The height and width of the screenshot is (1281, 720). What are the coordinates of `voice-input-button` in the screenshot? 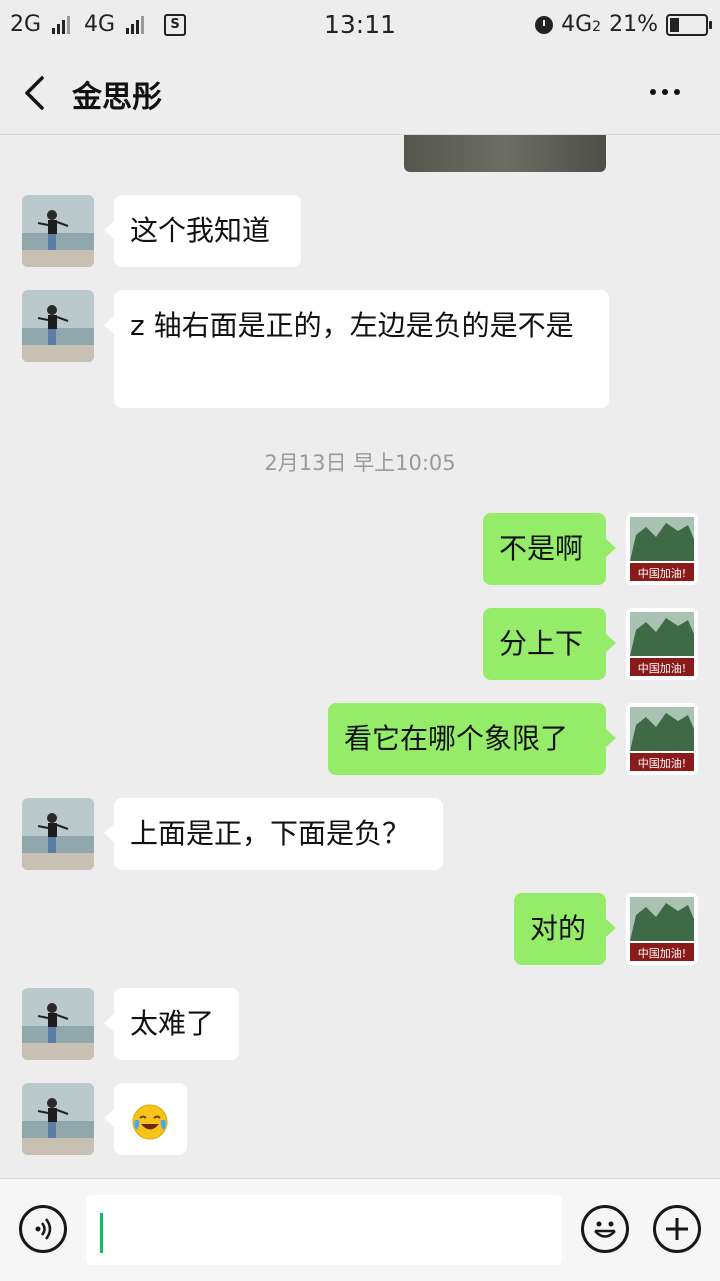 It's located at (43, 1229).